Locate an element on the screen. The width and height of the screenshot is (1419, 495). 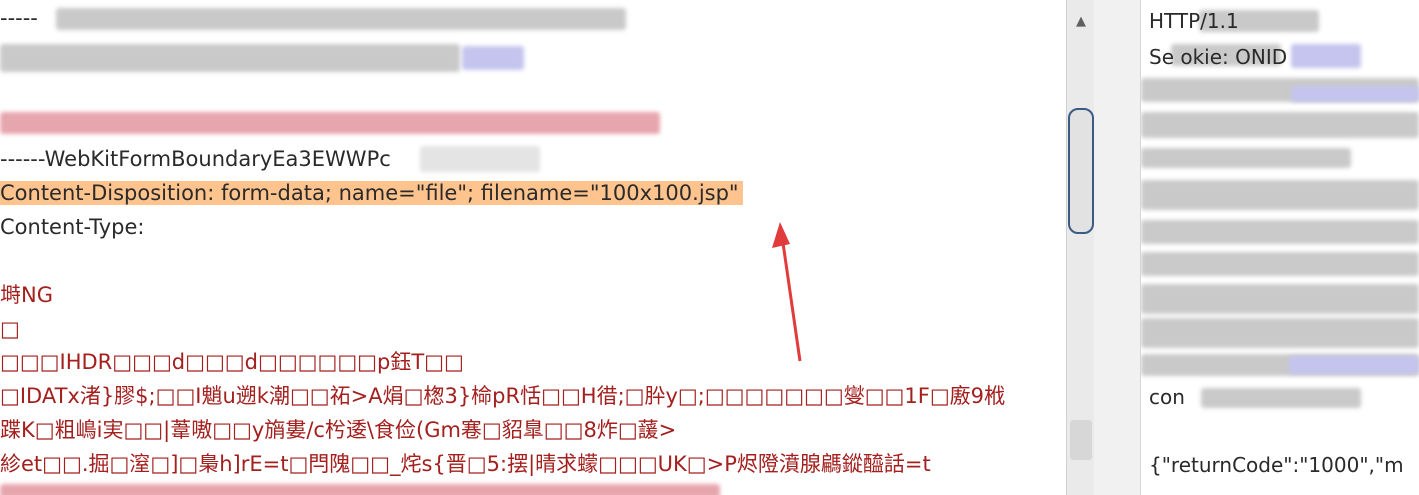
red-arrow-icon is located at coordinates (787, 292).